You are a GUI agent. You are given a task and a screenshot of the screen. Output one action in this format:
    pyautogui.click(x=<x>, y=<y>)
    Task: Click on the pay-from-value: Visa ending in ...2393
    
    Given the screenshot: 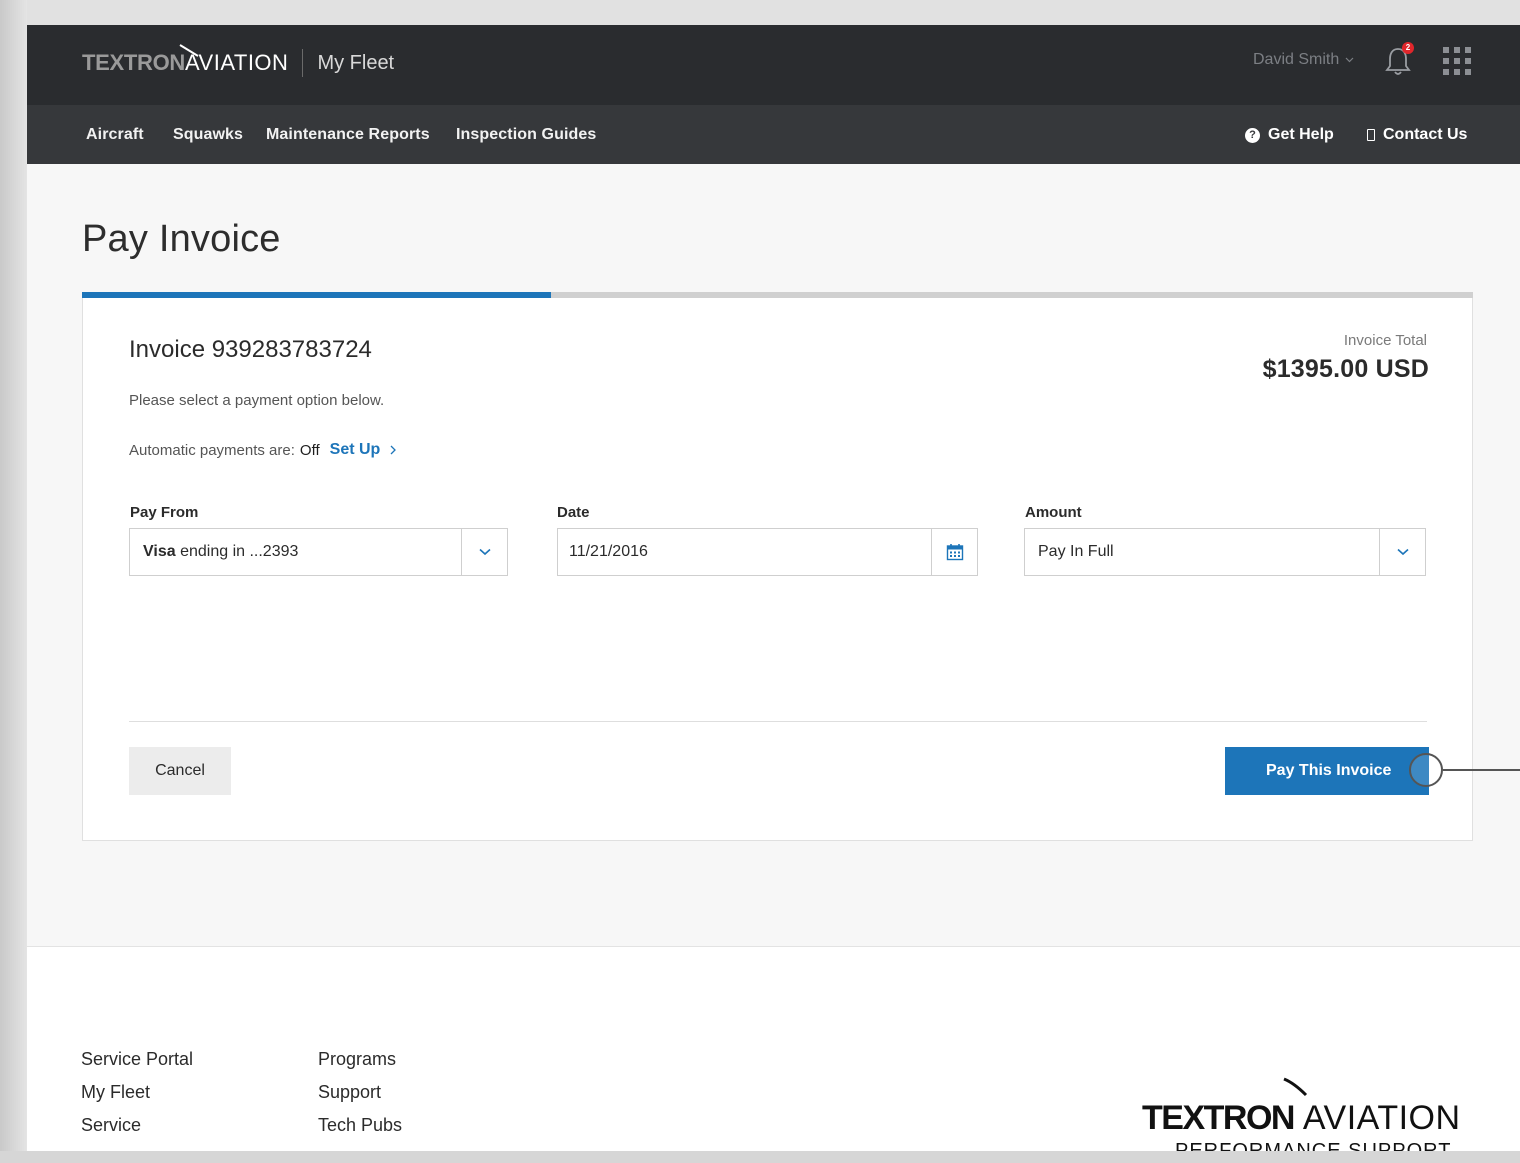 What is the action you would take?
    pyautogui.click(x=295, y=552)
    